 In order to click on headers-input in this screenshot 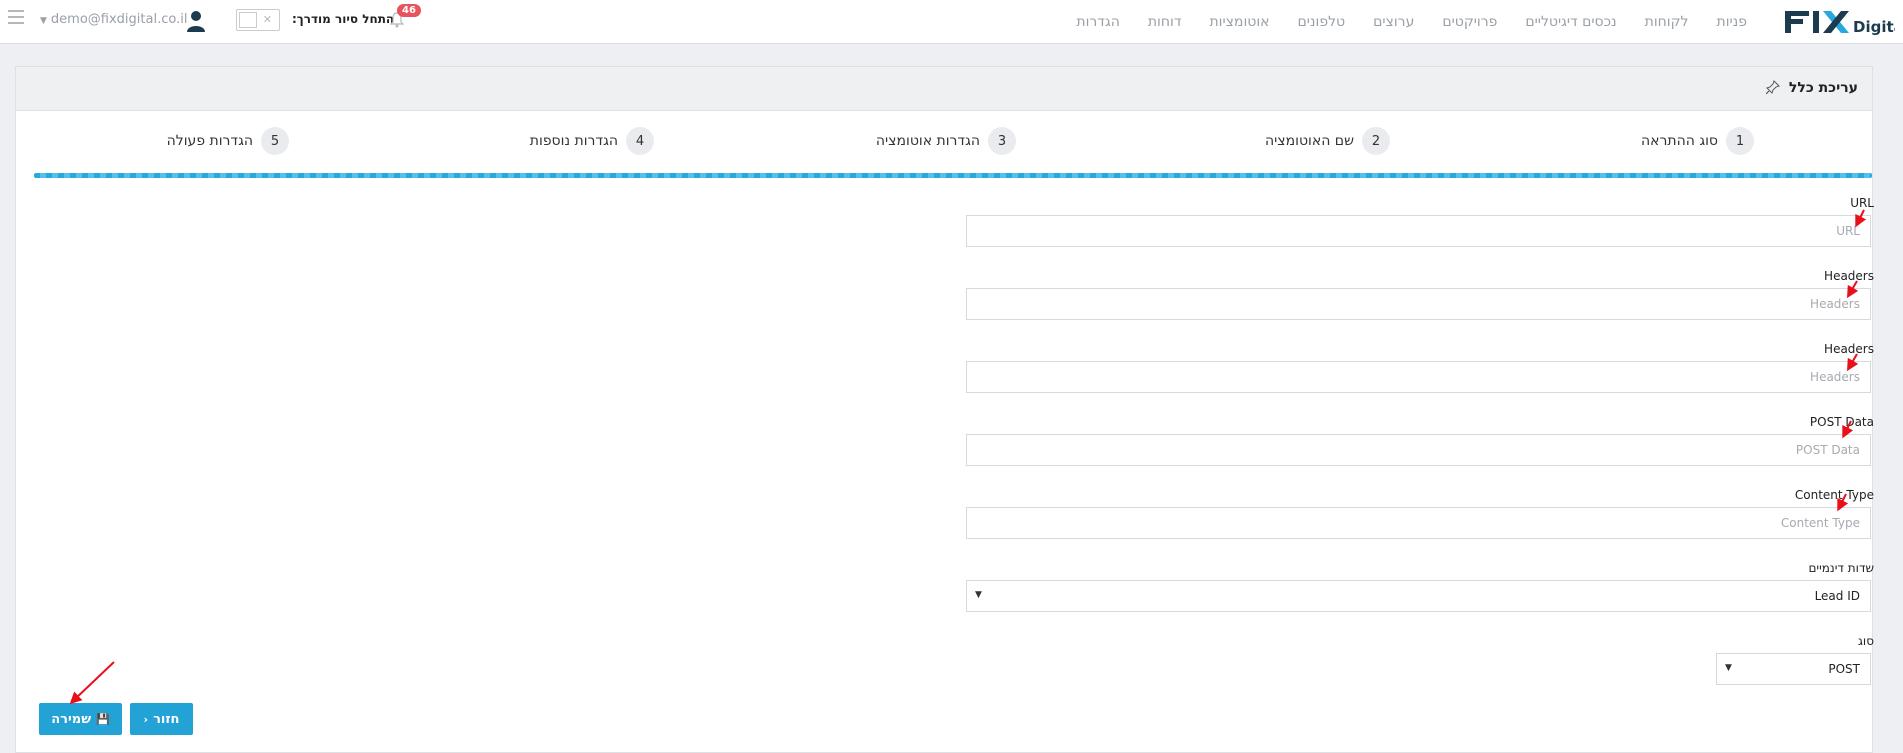, I will do `click(1418, 304)`.